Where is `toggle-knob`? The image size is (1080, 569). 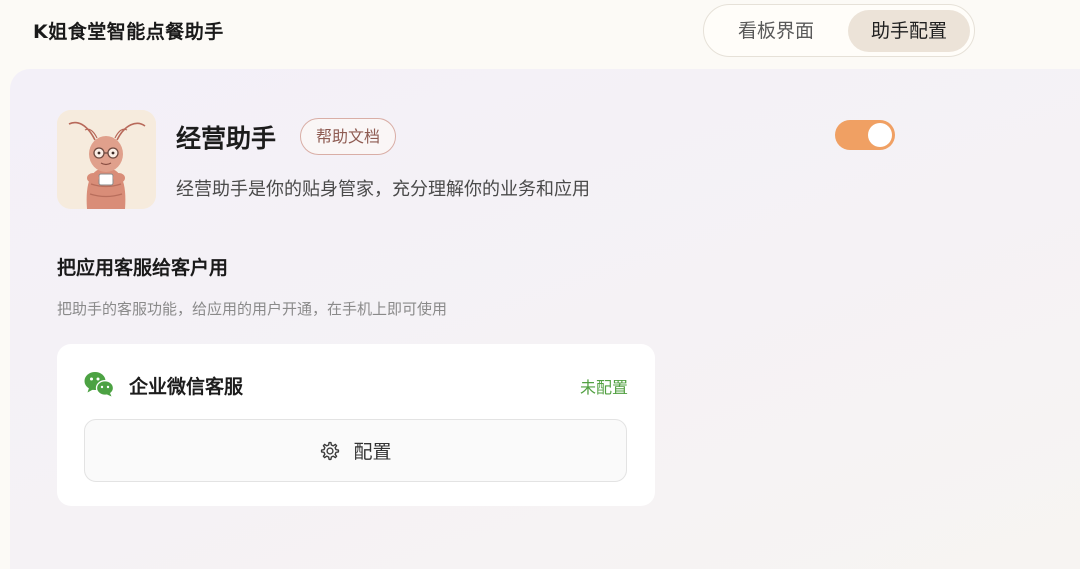
toggle-knob is located at coordinates (880, 135).